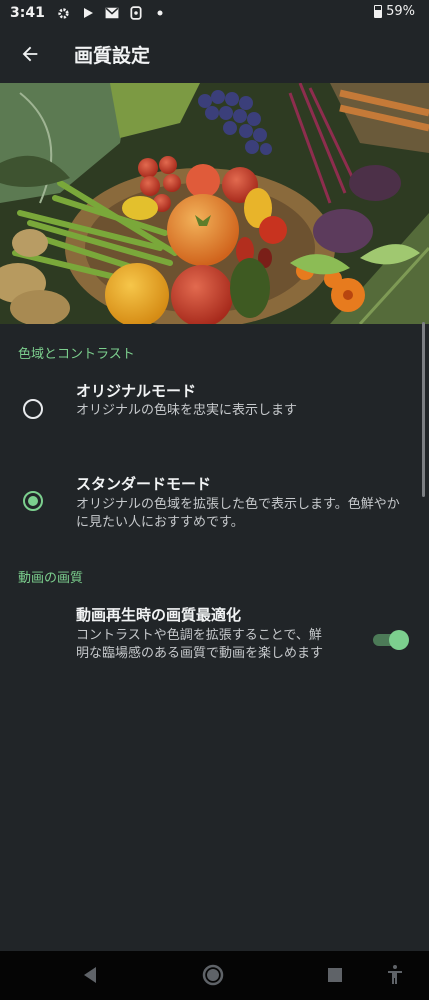 The image size is (429, 1000). I want to click on status-icons, so click(112, 13).